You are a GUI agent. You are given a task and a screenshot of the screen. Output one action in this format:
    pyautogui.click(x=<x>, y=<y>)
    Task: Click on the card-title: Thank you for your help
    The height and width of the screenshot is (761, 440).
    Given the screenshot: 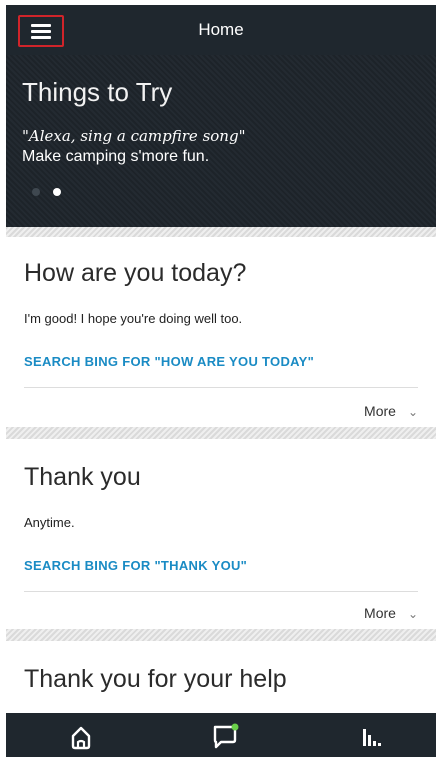 What is the action you would take?
    pyautogui.click(x=155, y=679)
    